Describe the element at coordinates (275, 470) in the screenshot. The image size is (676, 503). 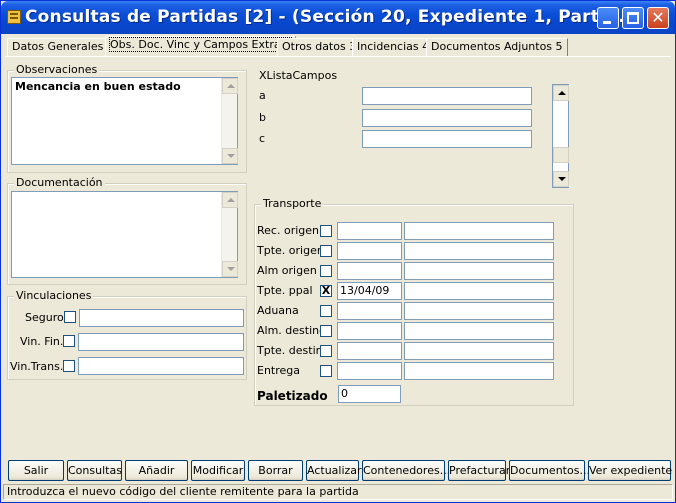
I see `borrar-button: Borrar` at that location.